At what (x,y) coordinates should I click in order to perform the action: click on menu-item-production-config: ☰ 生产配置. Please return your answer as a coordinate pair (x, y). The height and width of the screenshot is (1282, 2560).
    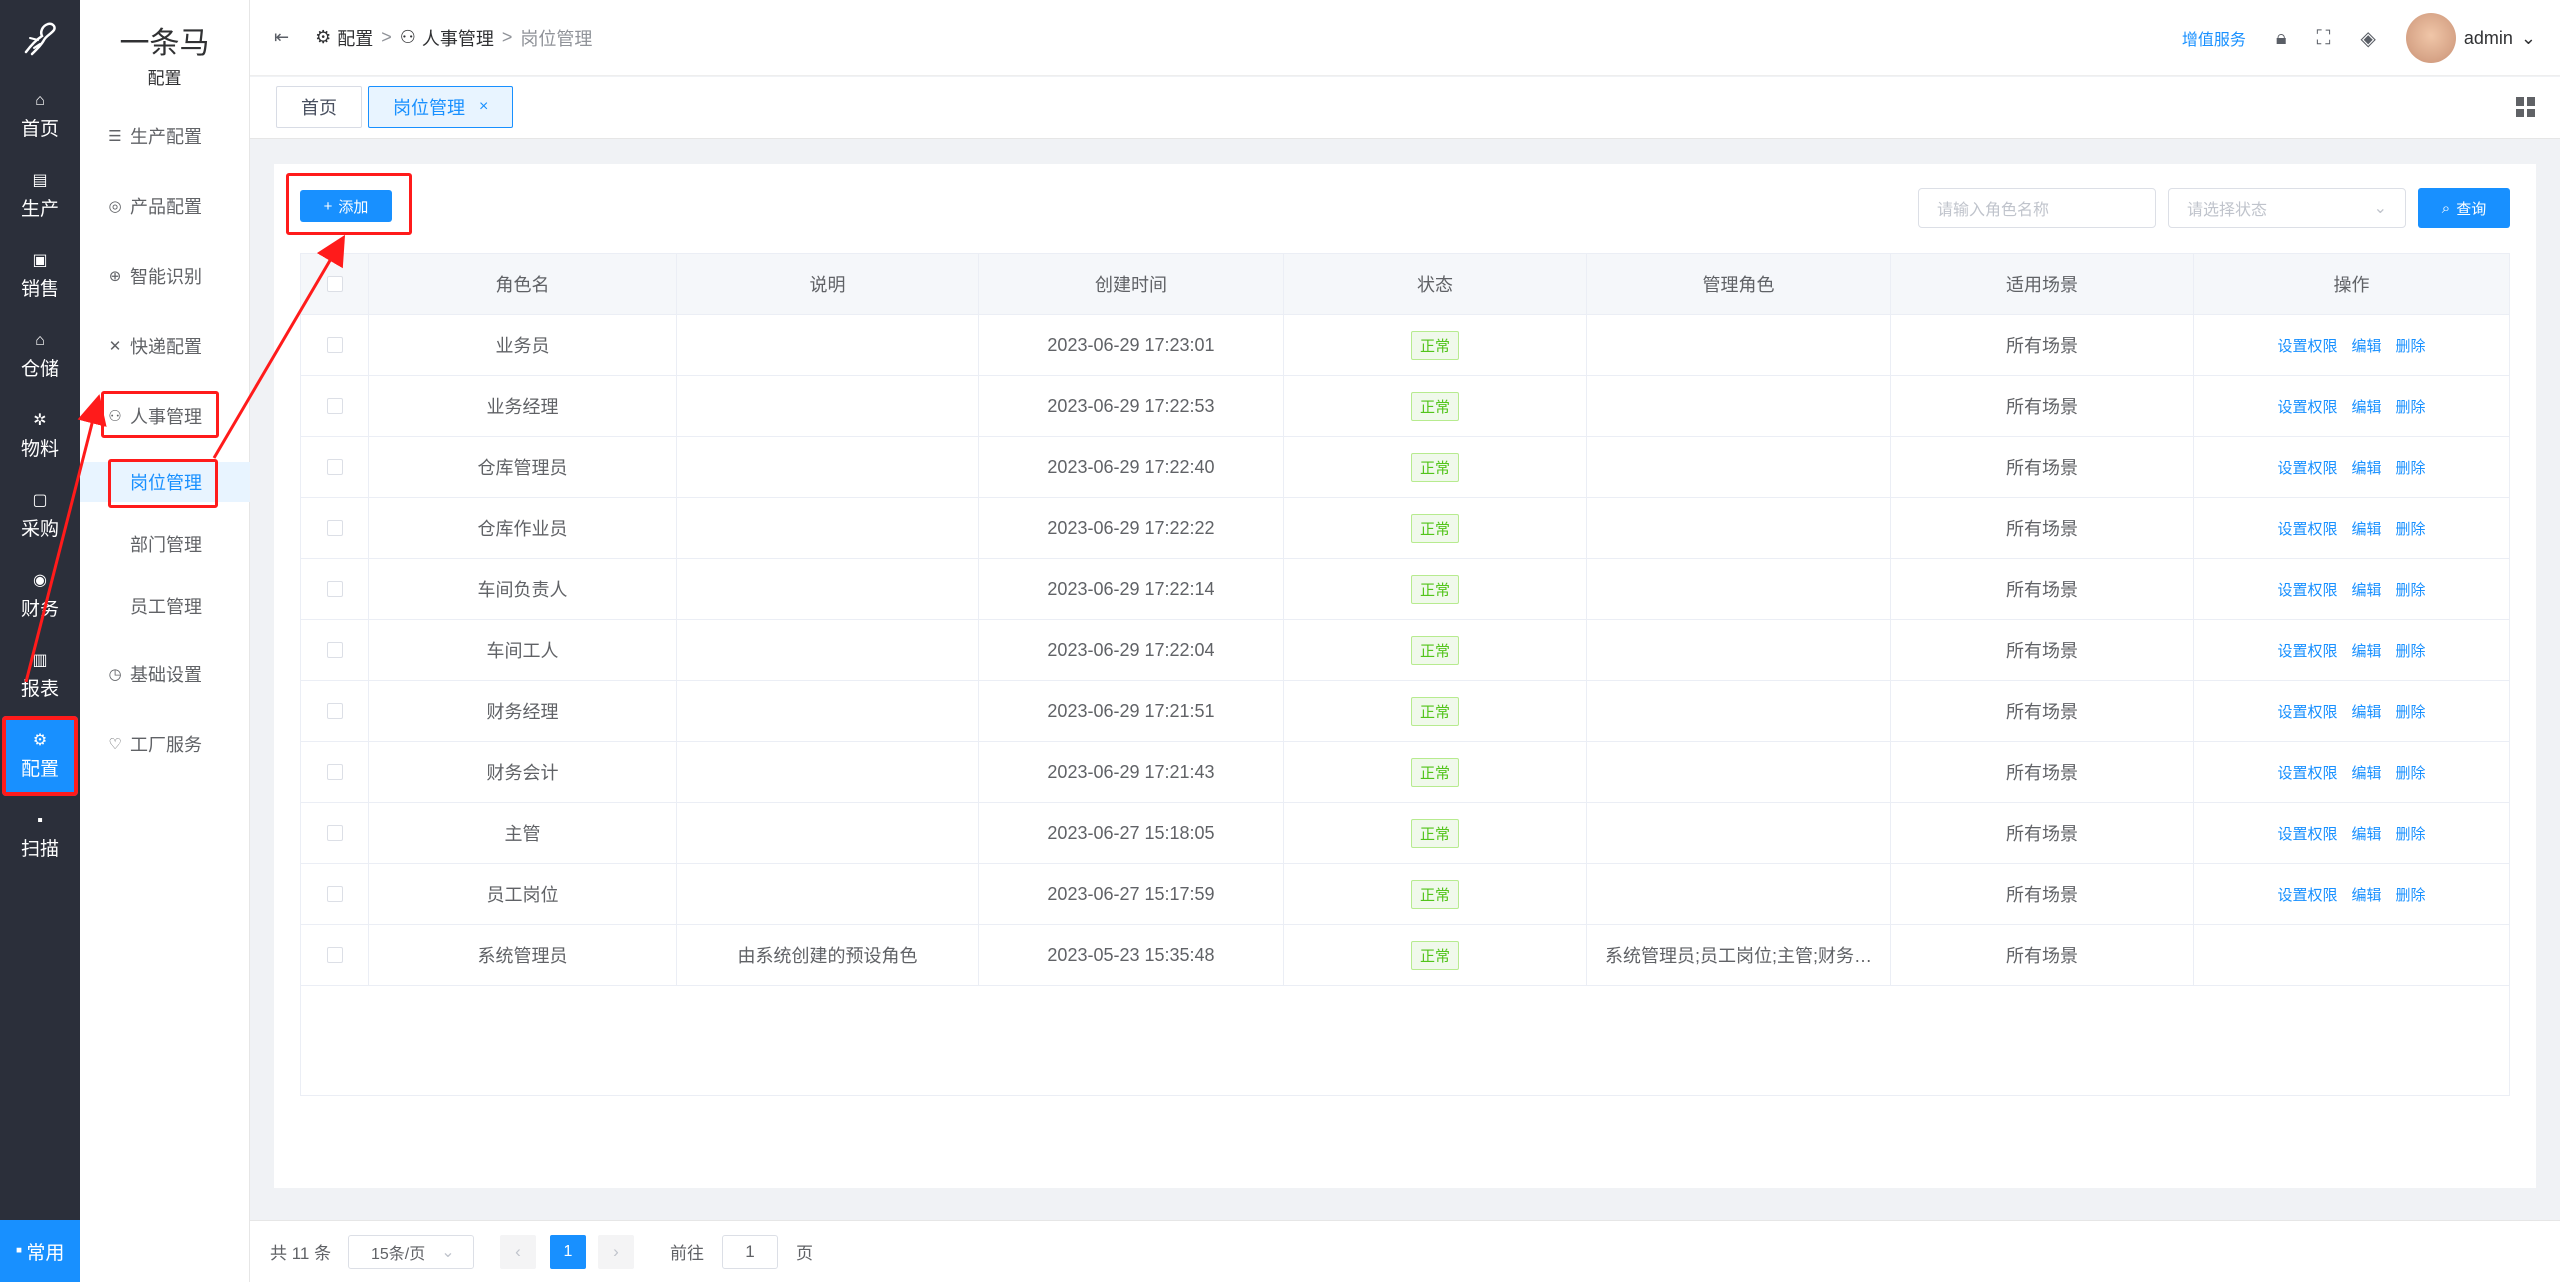
    Looking at the image, I should click on (165, 136).